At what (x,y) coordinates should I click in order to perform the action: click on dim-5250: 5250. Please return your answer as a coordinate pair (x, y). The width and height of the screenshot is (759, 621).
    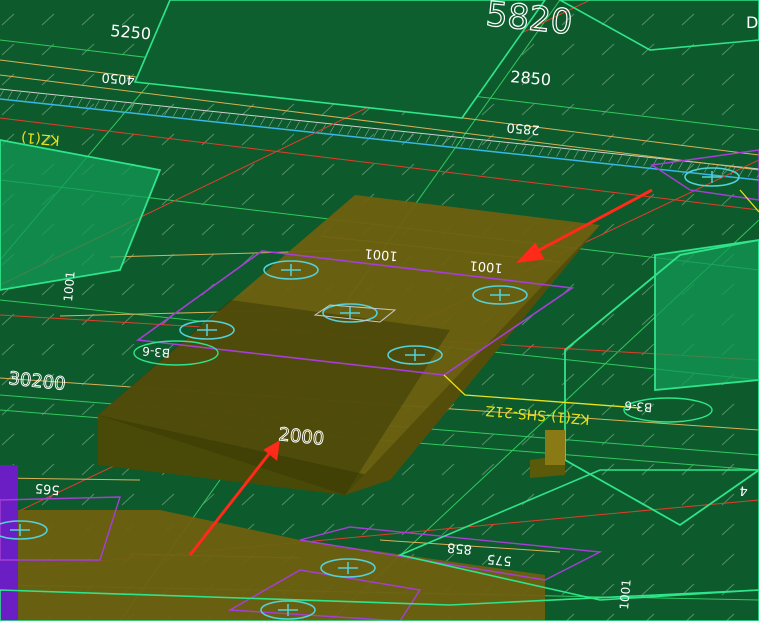
    Looking at the image, I should click on (131, 32).